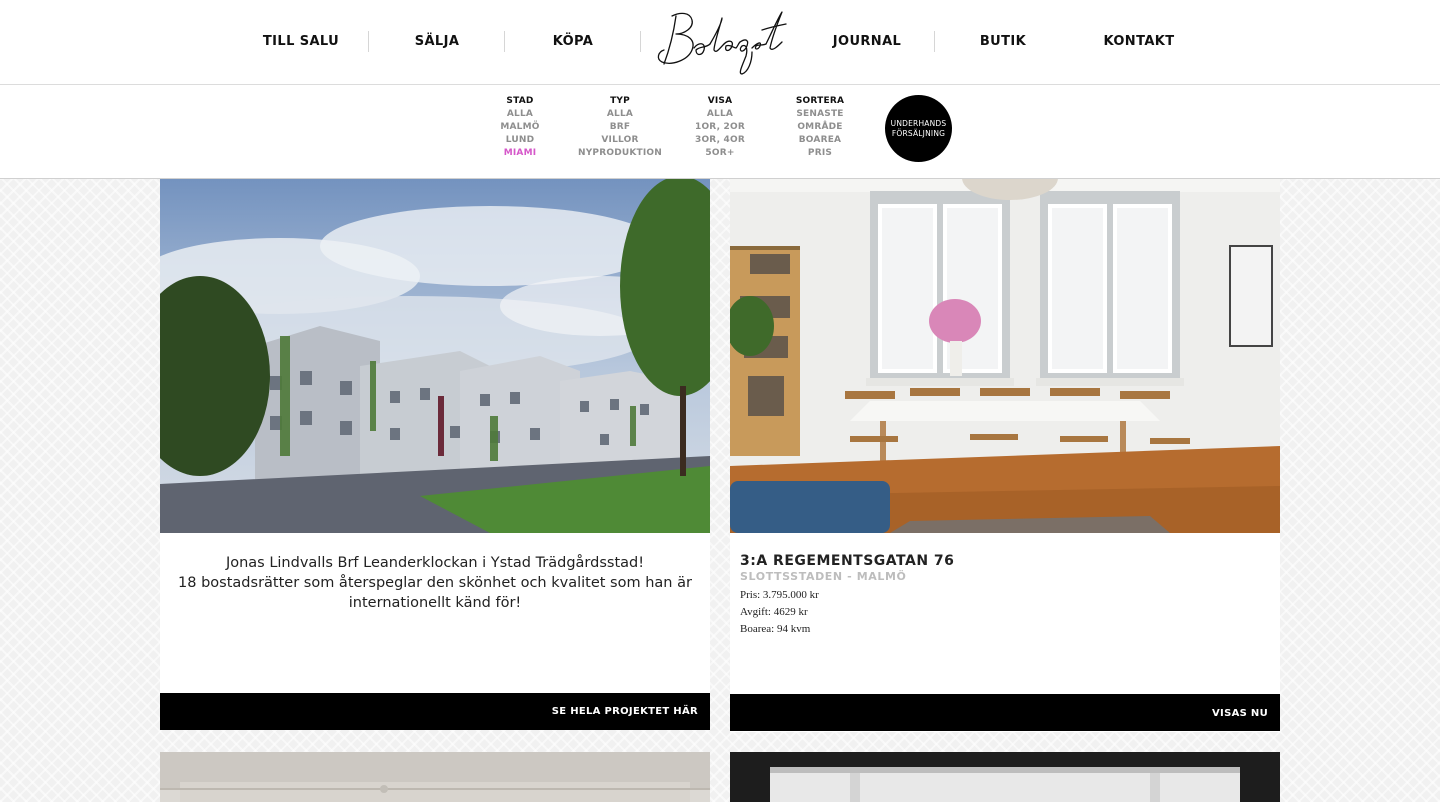 This screenshot has height=802, width=1440. I want to click on listing-size: Boarea: 94 kvm, so click(775, 629).